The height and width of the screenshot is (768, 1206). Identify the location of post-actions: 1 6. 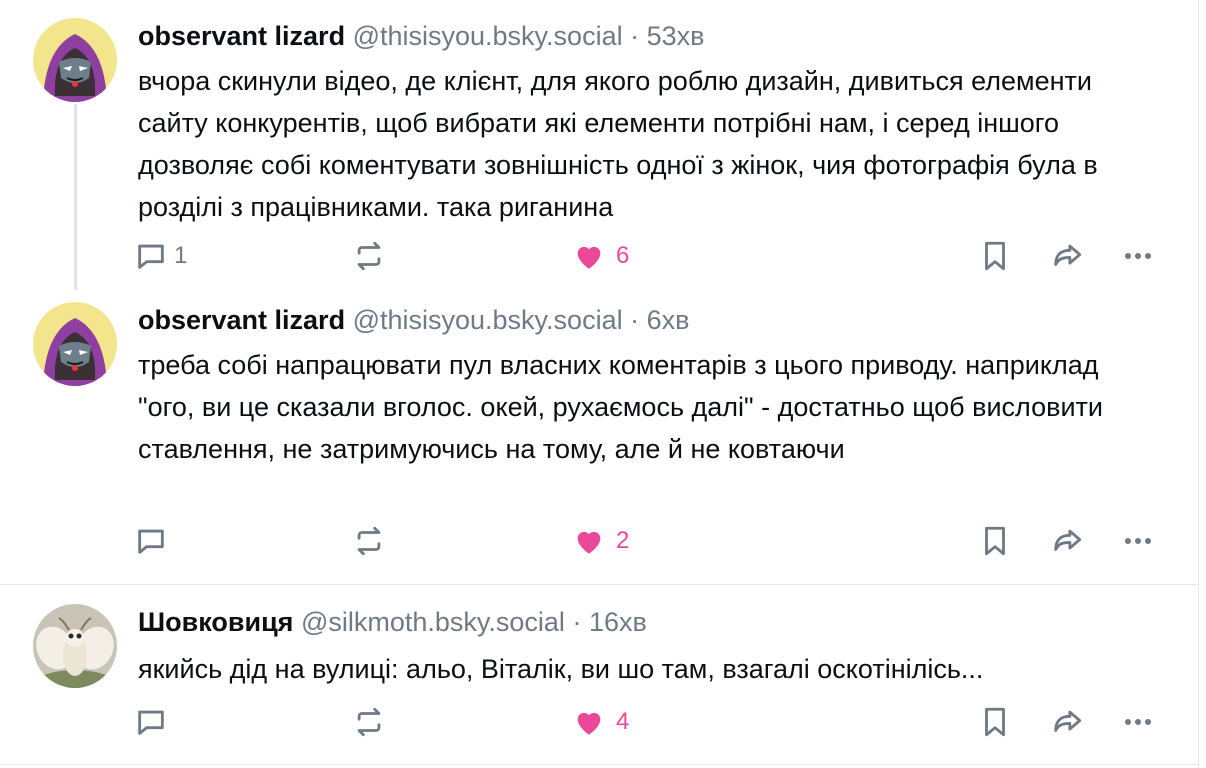
(652, 256).